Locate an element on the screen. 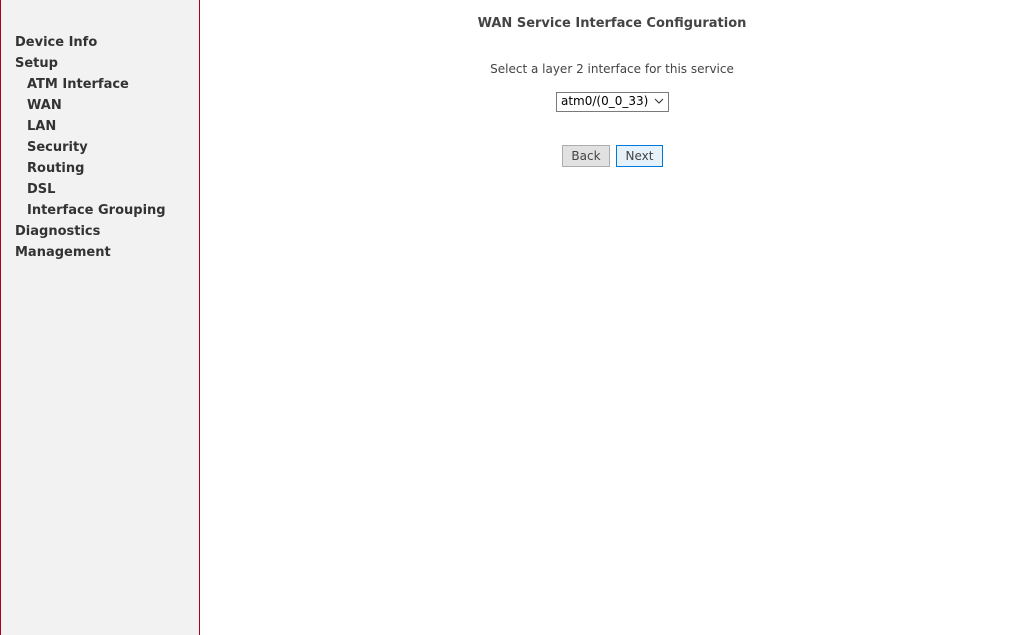 The height and width of the screenshot is (635, 1024). sidebar-item-atm-interface: ATM Interface is located at coordinates (90, 84).